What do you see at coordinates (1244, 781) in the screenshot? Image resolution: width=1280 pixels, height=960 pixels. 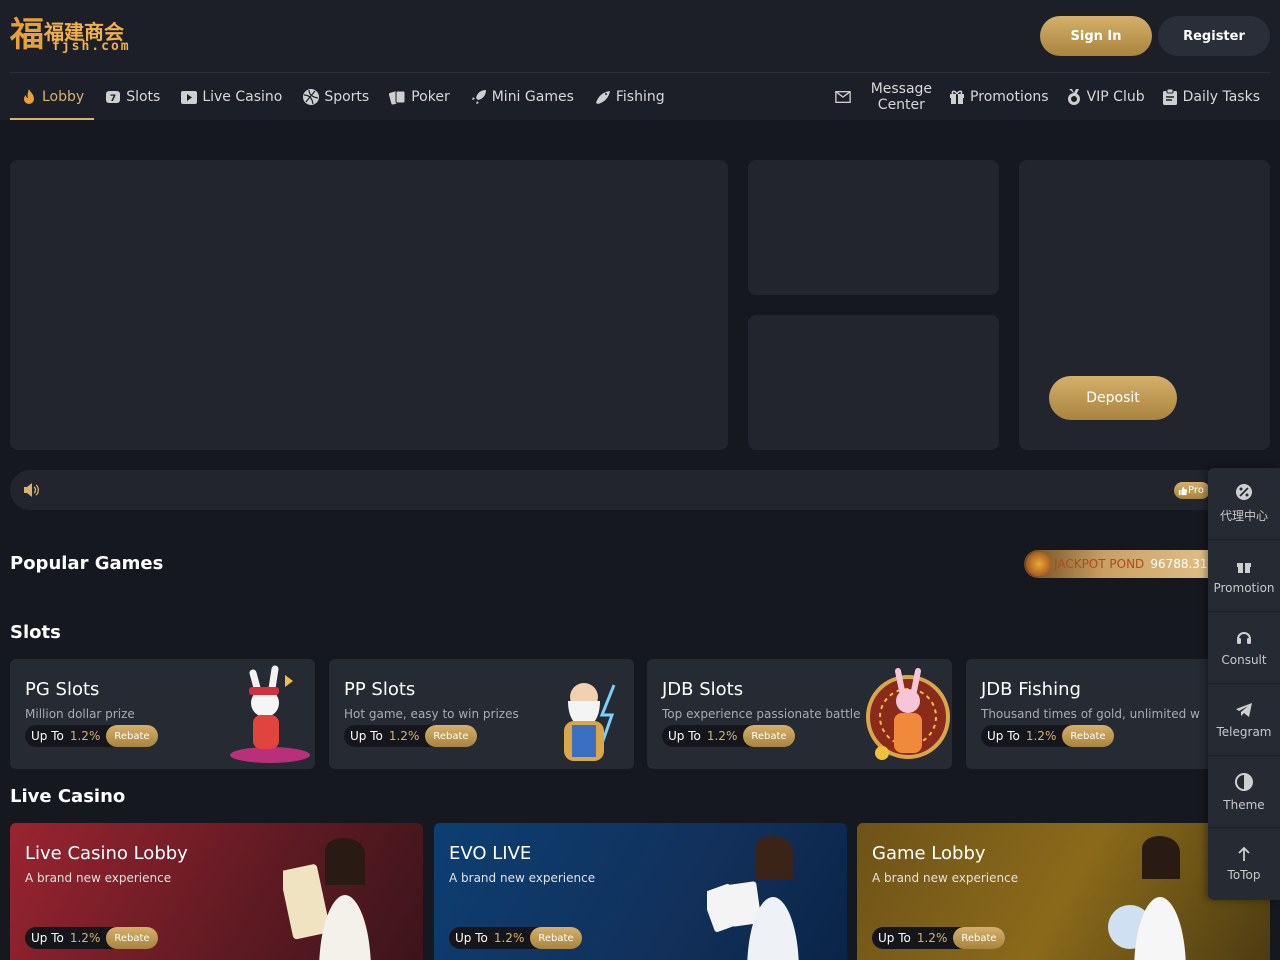 I see `contrast-icon` at bounding box center [1244, 781].